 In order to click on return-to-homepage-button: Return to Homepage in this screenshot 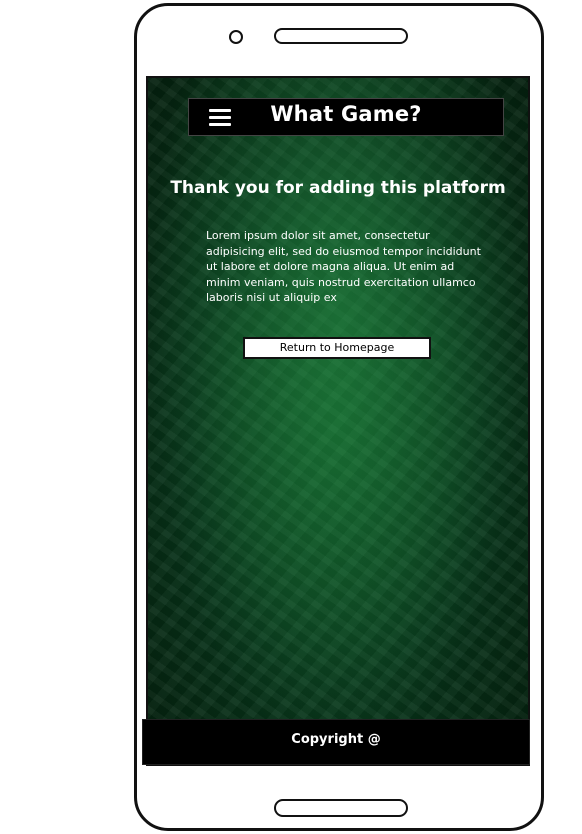, I will do `click(337, 348)`.